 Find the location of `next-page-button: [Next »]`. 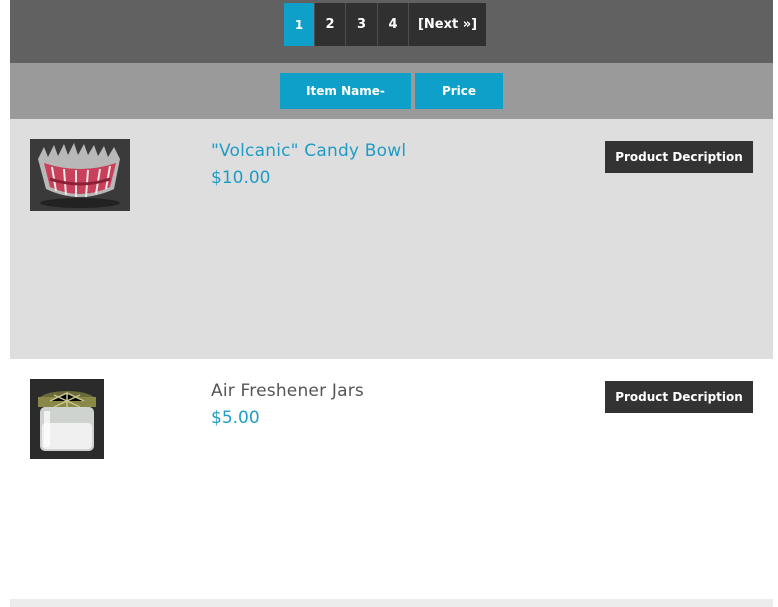

next-page-button: [Next »] is located at coordinates (447, 24).